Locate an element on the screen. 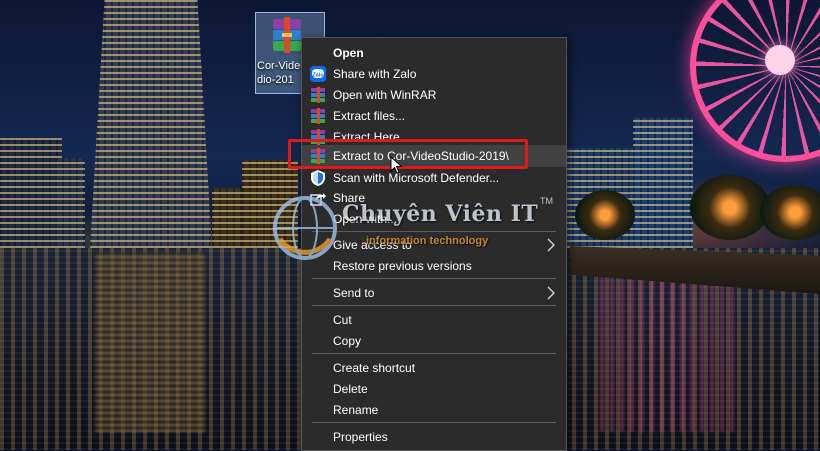 The height and width of the screenshot is (451, 820). watermark: Chuyên Viên IT TM information technology is located at coordinates (422, 230).